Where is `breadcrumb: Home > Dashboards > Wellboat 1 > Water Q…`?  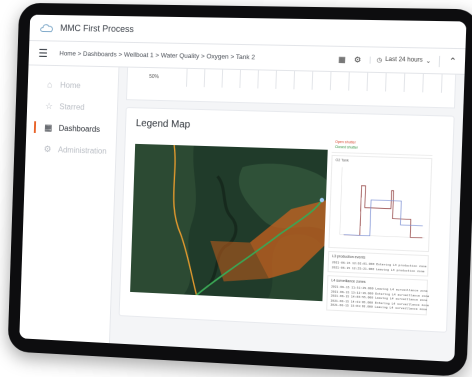
breadcrumb: Home > Dashboards > Wellboat 1 > Water Q… is located at coordinates (198, 56).